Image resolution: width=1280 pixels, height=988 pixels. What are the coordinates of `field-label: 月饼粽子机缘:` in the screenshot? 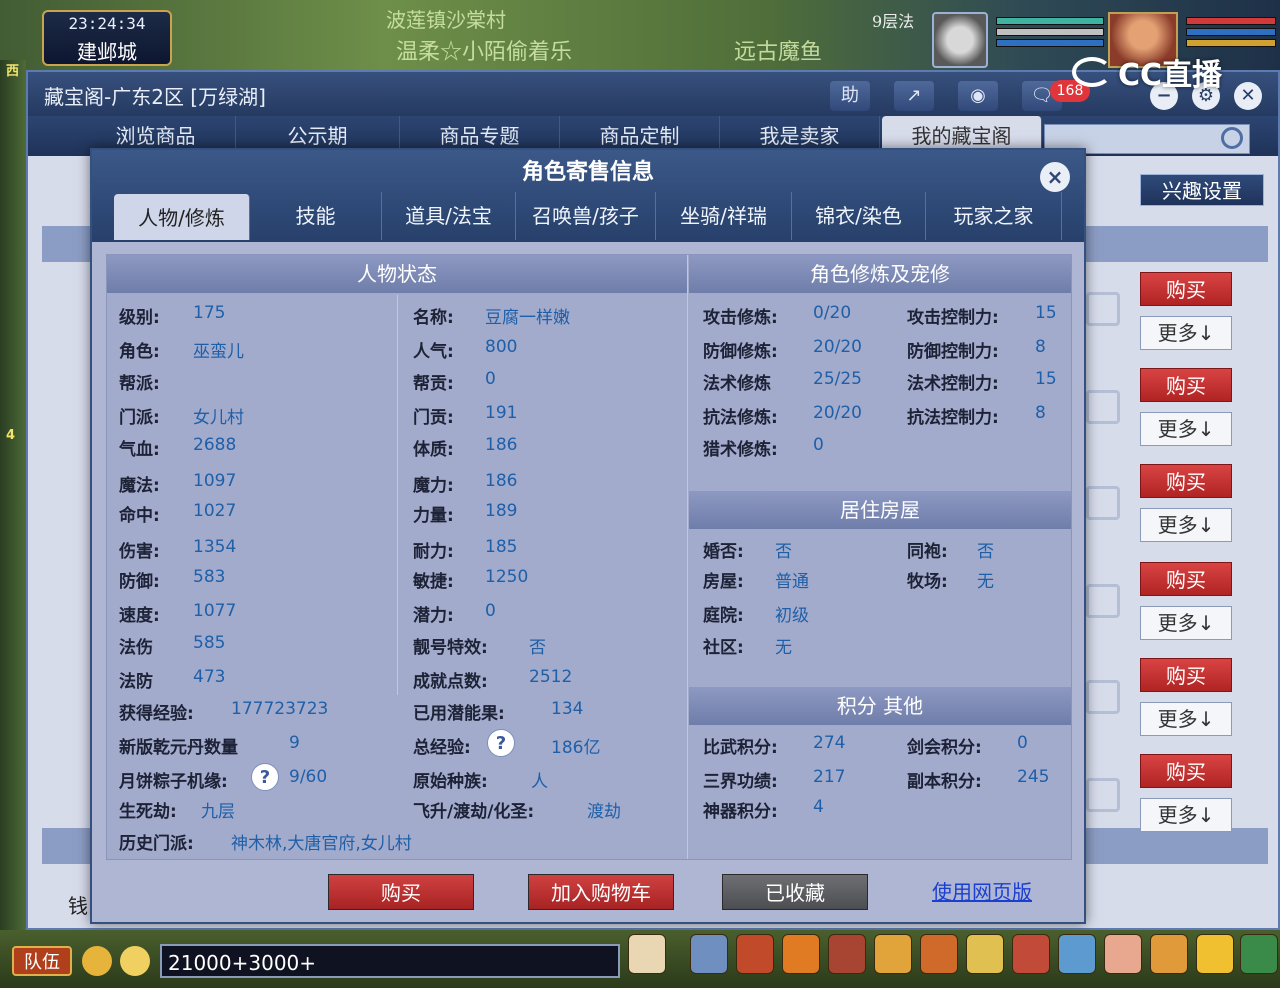 It's located at (173, 782).